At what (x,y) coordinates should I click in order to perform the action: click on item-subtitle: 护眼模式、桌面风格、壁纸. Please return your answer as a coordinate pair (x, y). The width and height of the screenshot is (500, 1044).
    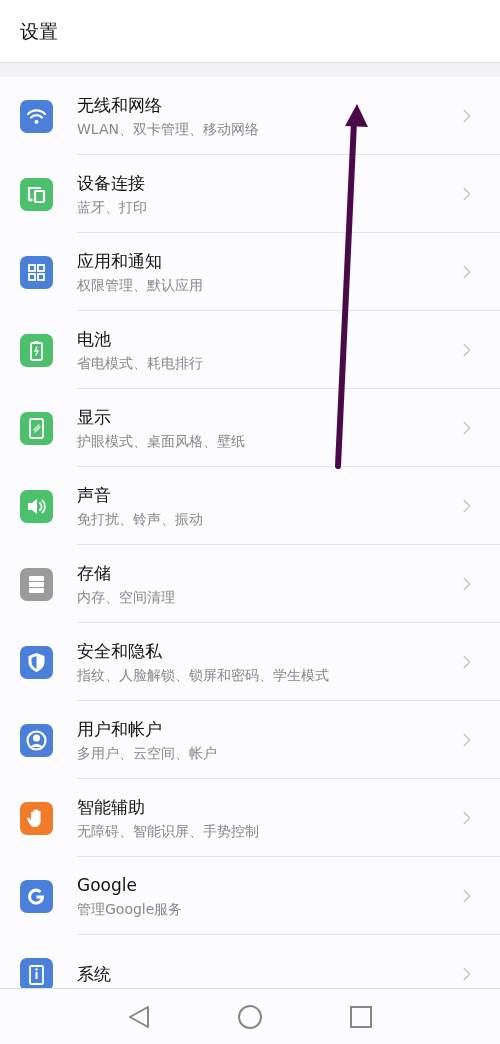
    Looking at the image, I should click on (161, 440).